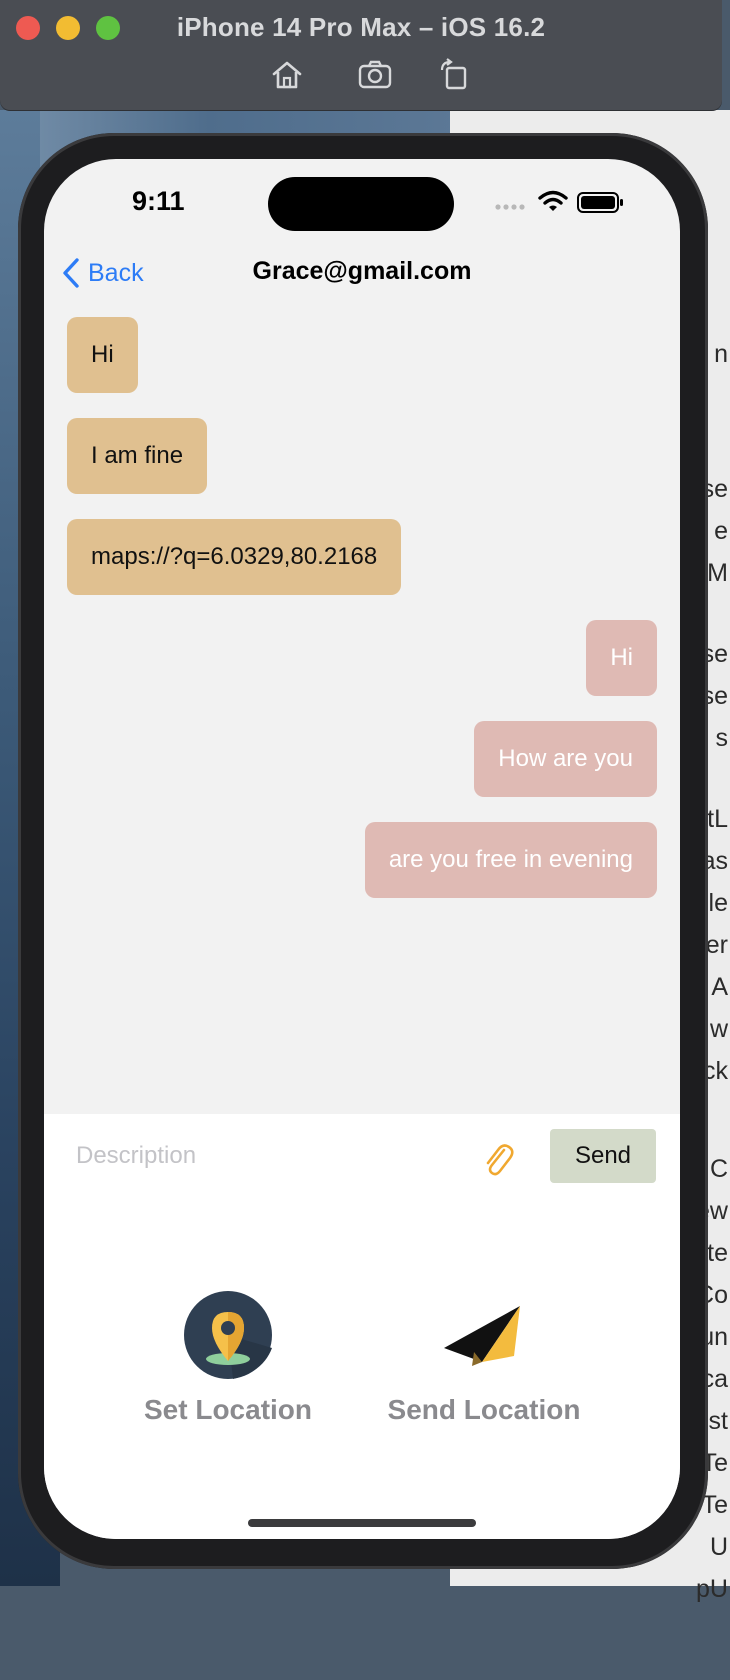 This screenshot has width=730, height=1680. Describe the element at coordinates (361, 55) in the screenshot. I see `simulator-titlebar: iPhone 14 Pro Max – iOS 16.2` at that location.